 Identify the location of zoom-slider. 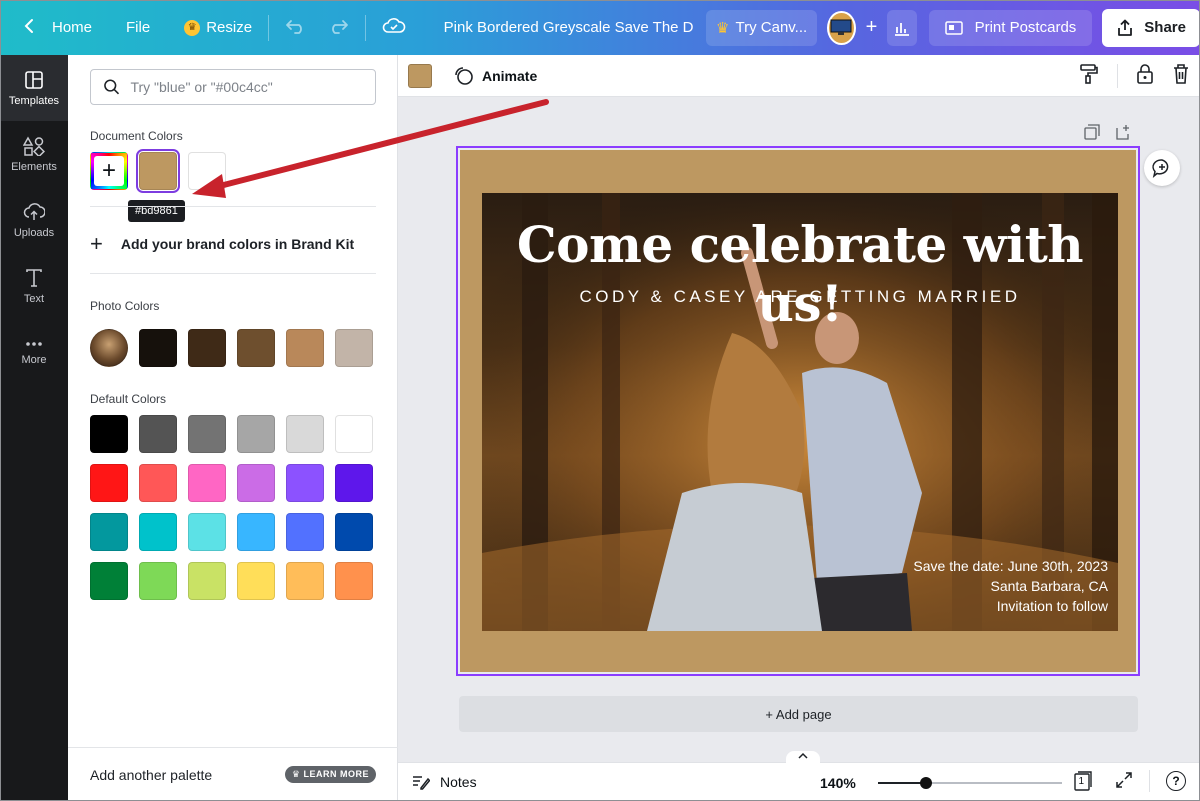
(970, 783).